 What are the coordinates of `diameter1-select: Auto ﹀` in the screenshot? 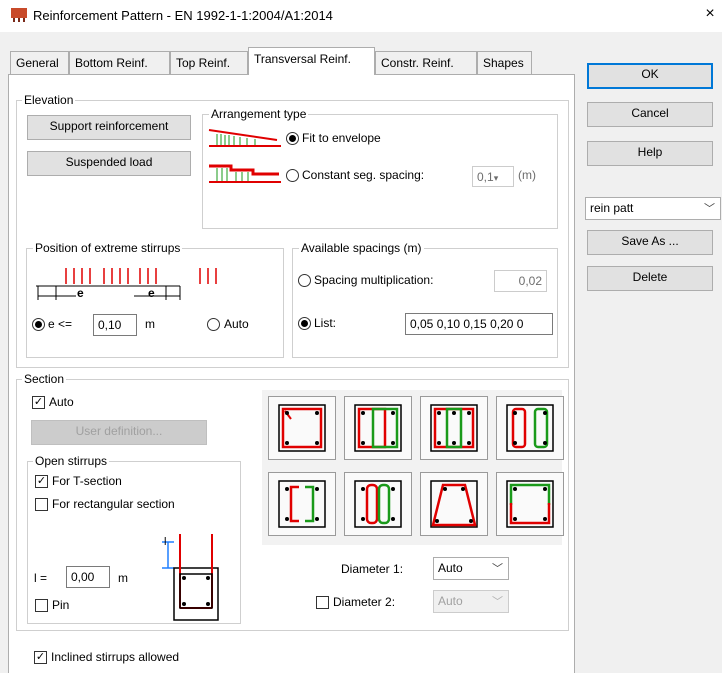 It's located at (471, 568).